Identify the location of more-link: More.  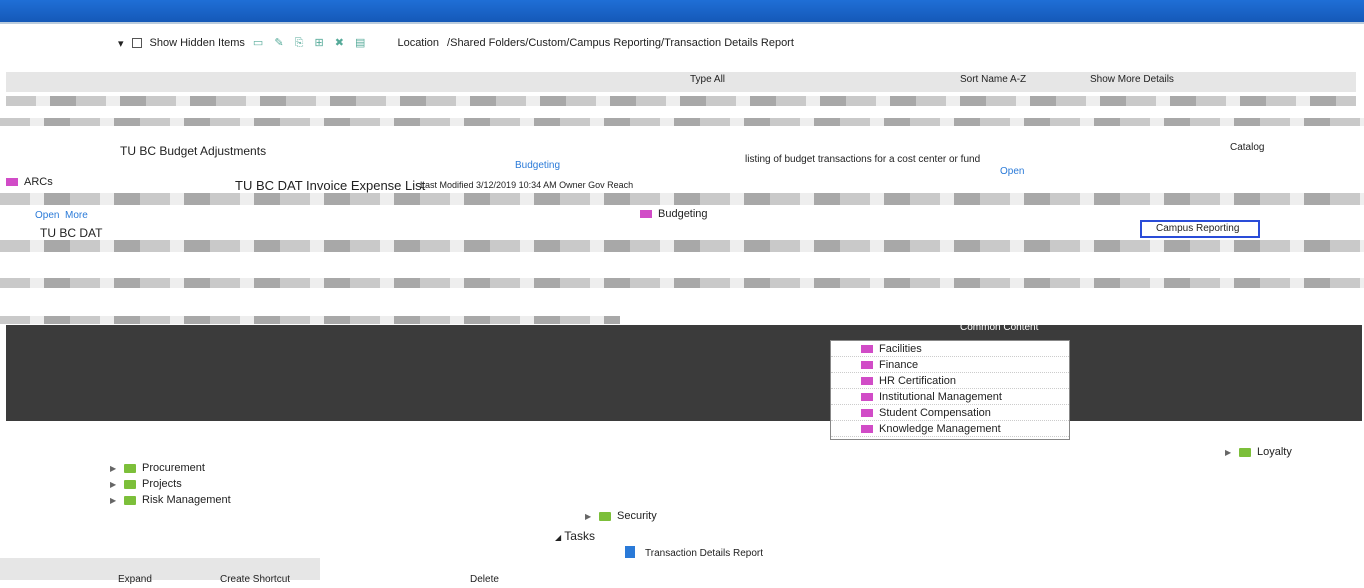
(76, 215).